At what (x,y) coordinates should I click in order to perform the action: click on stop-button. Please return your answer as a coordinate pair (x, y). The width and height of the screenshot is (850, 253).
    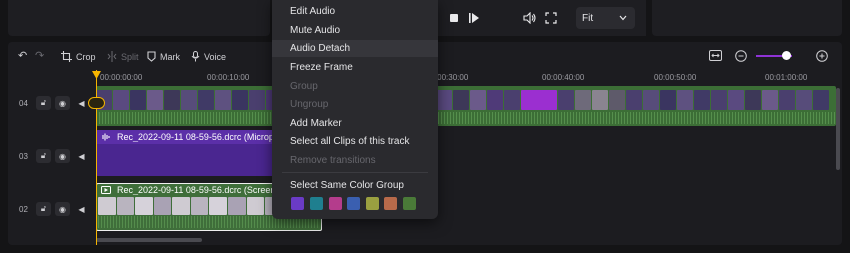
    Looking at the image, I should click on (454, 18).